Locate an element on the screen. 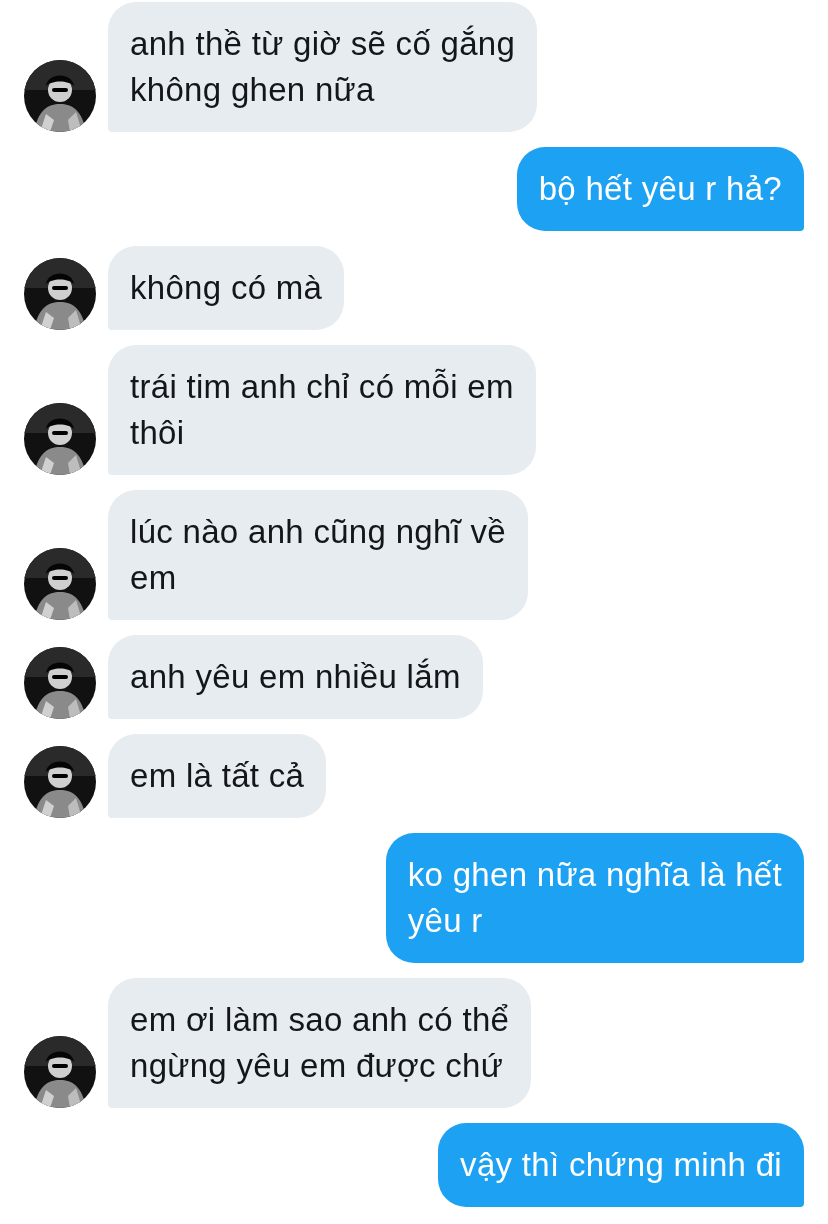 Image resolution: width=828 pixels, height=1224 pixels. message-bubble: lúc nào anh cũng nghĩ về em is located at coordinates (318, 555).